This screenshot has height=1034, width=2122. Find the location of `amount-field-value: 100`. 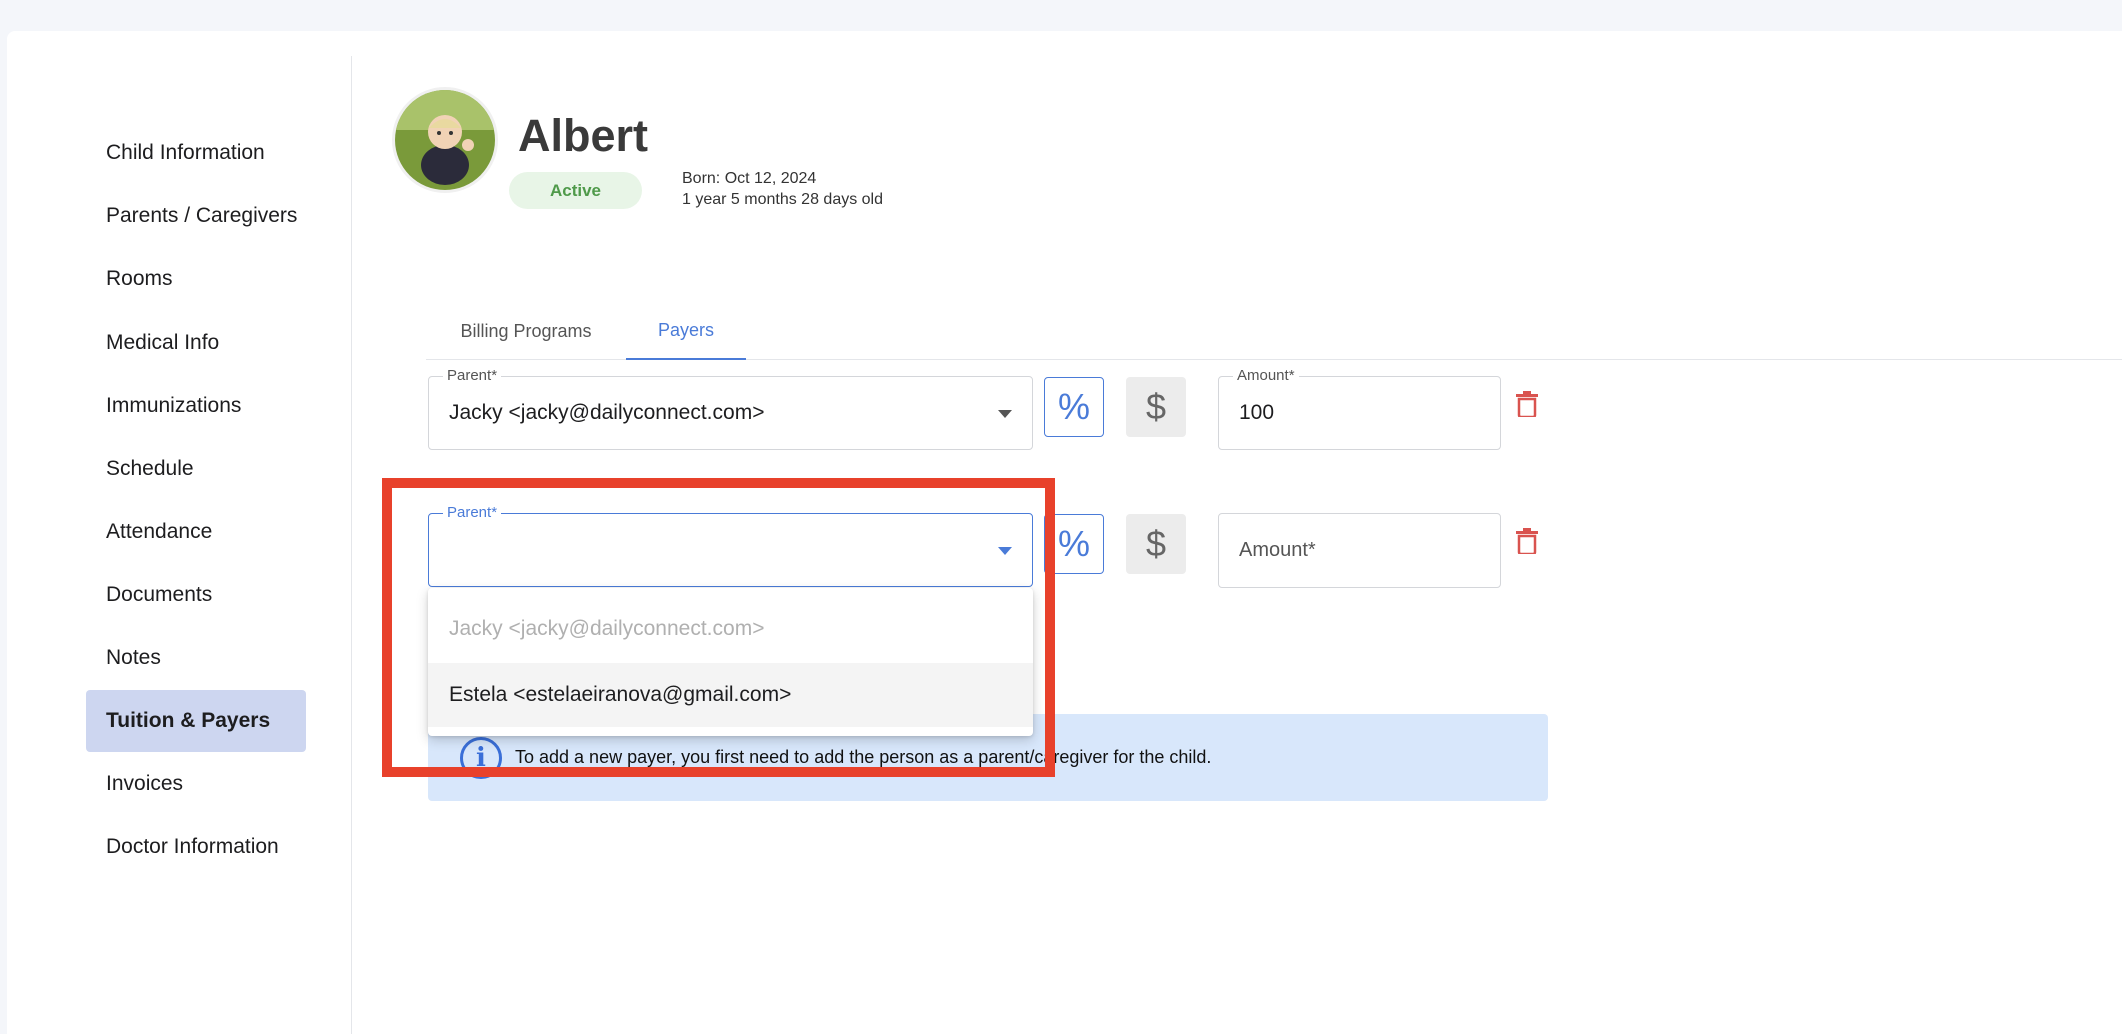

amount-field-value: 100 is located at coordinates (1257, 412).